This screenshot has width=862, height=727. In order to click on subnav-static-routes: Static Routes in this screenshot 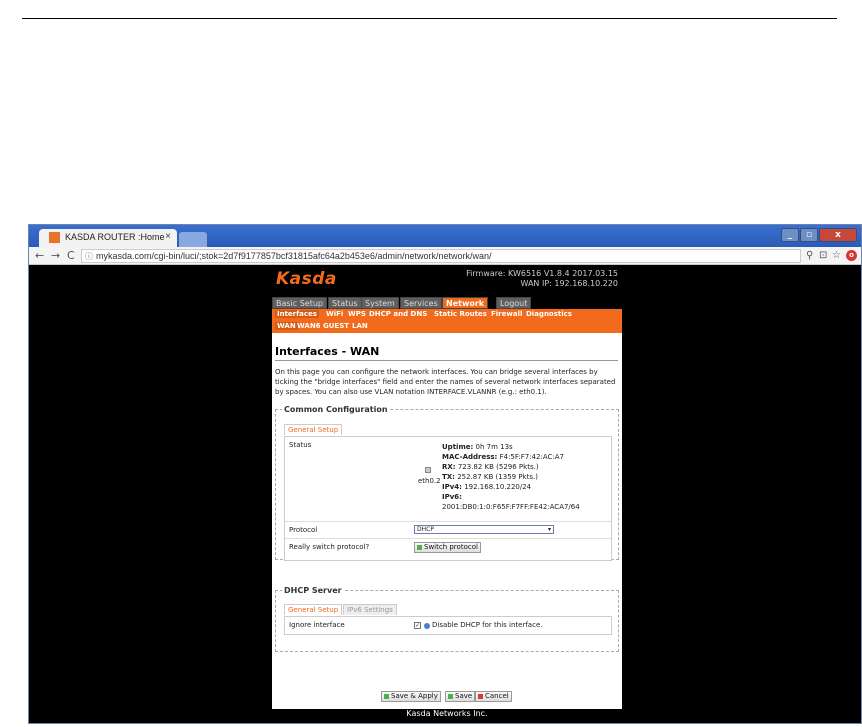, I will do `click(460, 314)`.